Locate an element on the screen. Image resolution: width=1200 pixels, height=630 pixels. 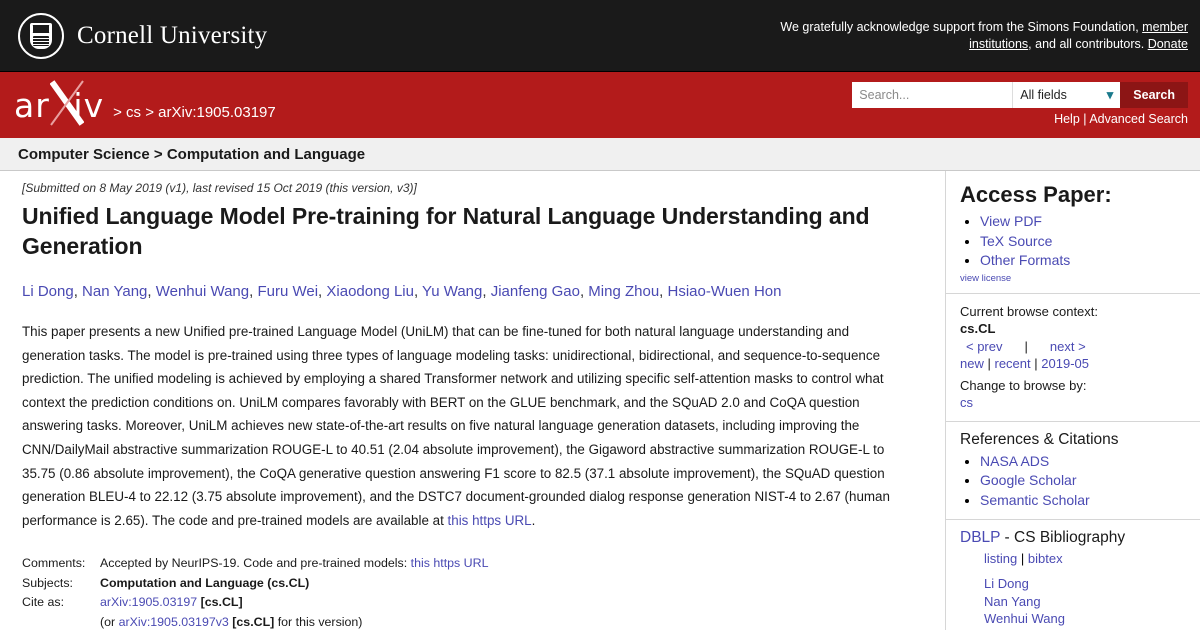
dblp-title-rest: - CS Bibliography is located at coordinates (1065, 537).